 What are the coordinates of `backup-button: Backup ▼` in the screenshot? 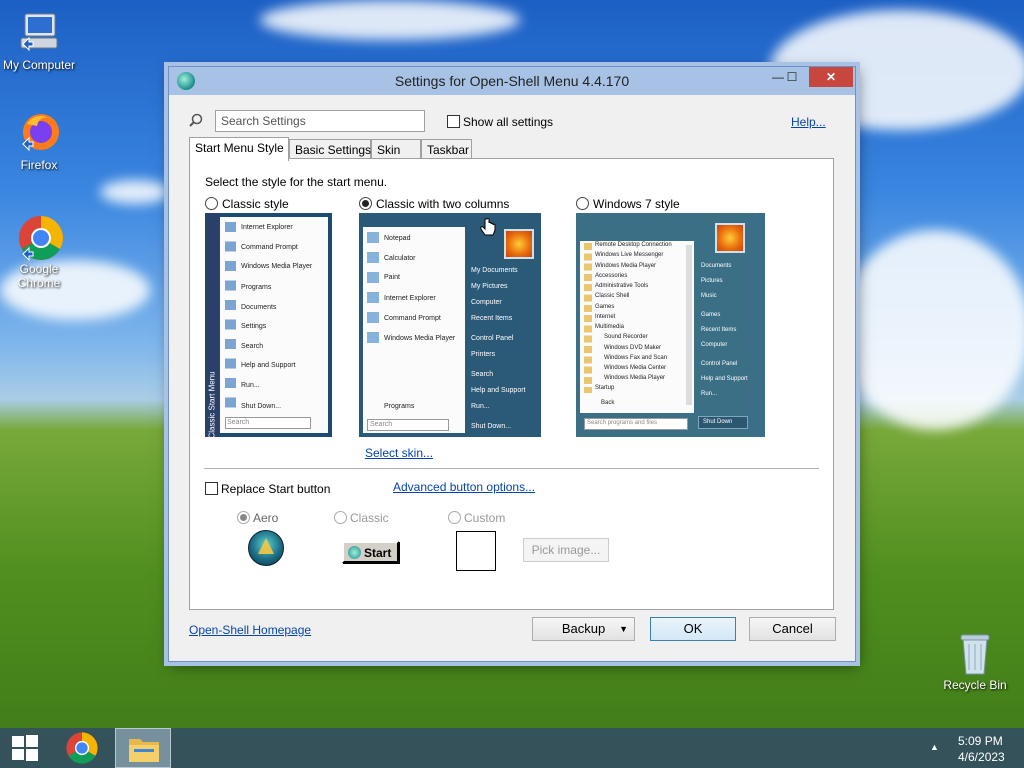 It's located at (583, 629).